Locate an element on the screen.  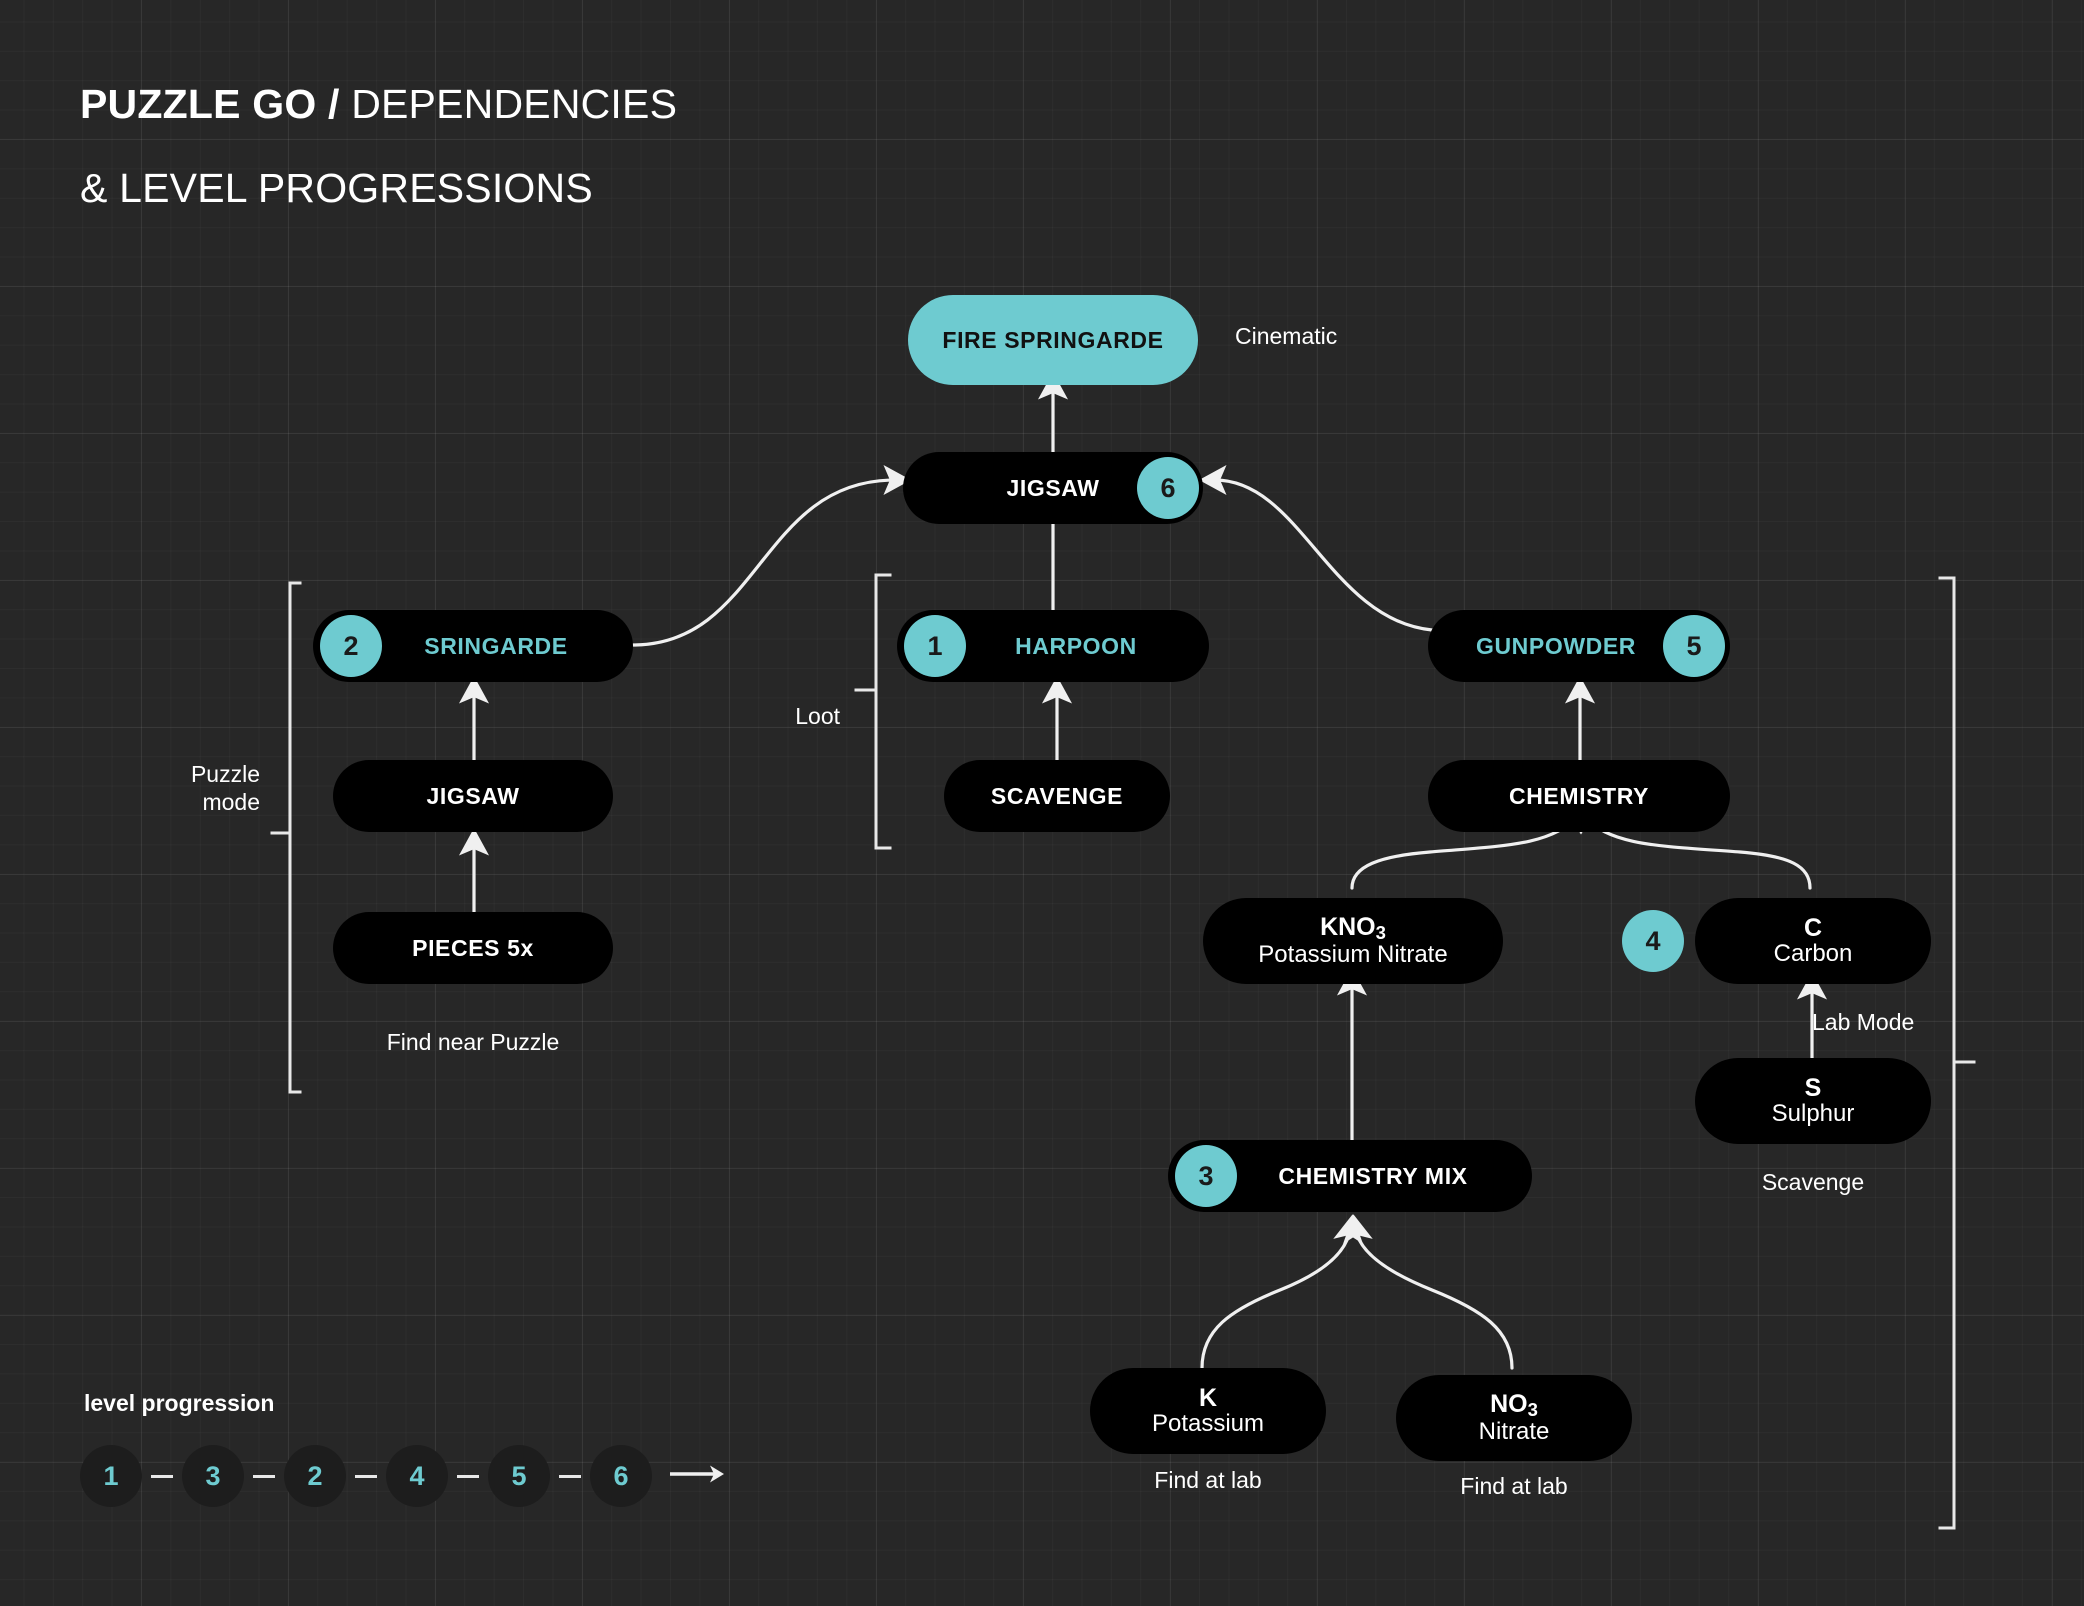
legend-progression: 1 3 2 4 5 6 is located at coordinates (403, 1476).